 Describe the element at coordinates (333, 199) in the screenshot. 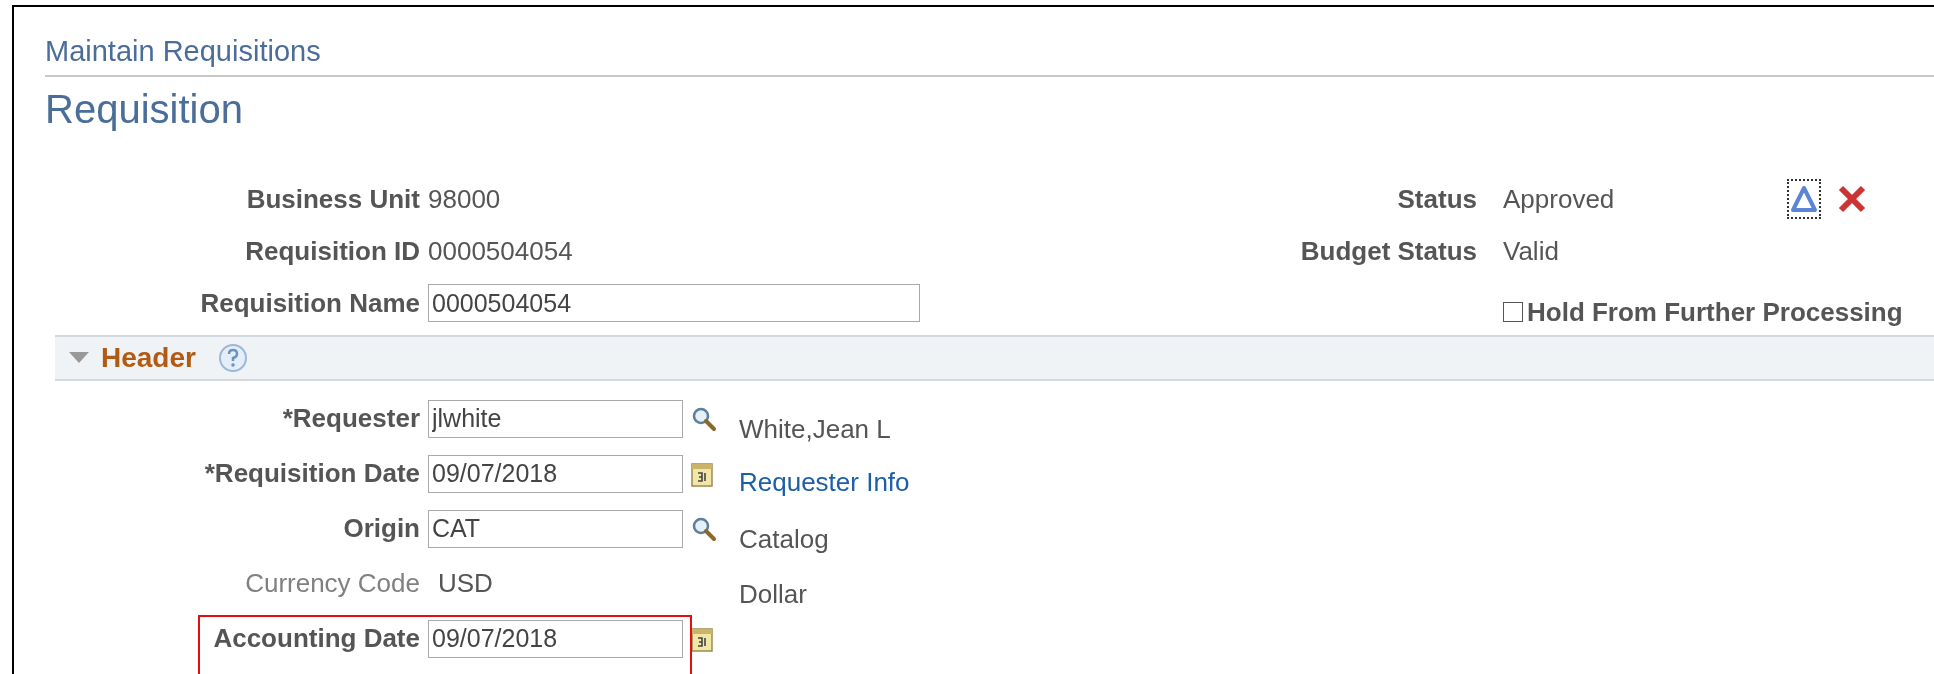

I see `field-label: Business Unit` at that location.